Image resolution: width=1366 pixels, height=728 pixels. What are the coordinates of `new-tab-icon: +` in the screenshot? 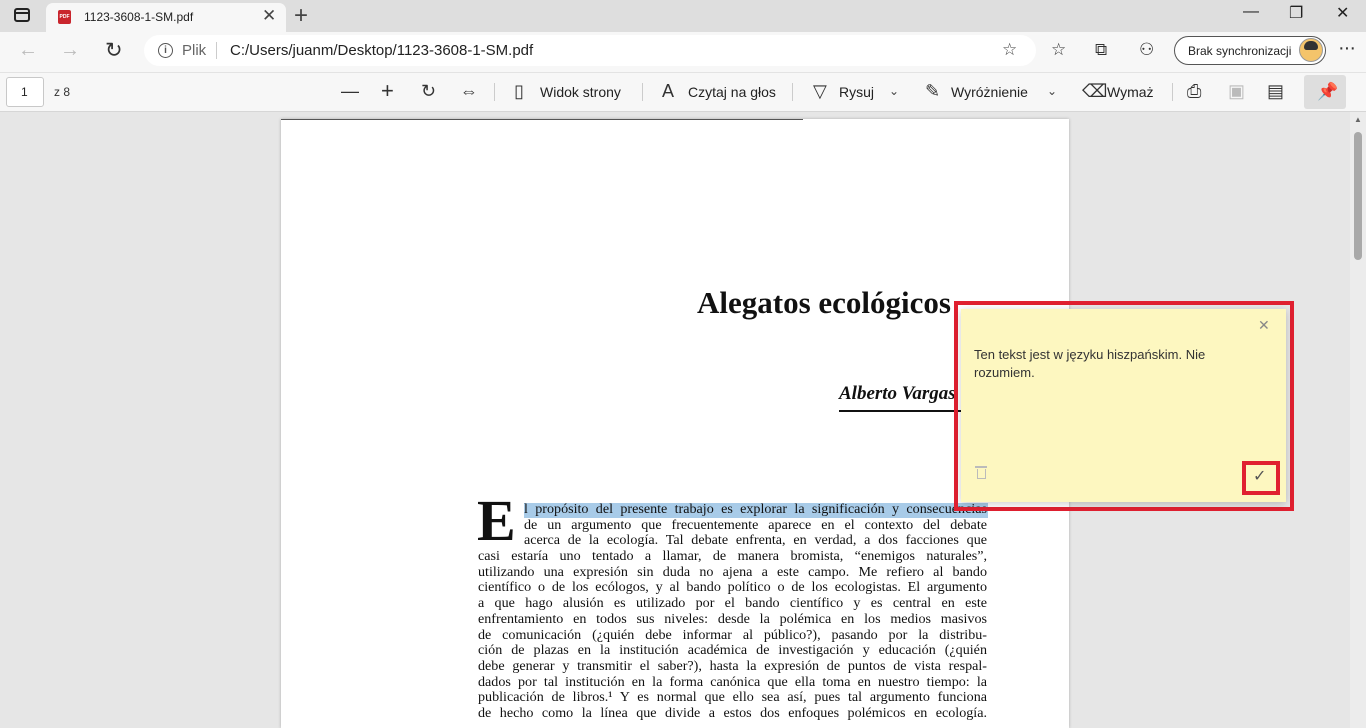 It's located at (301, 16).